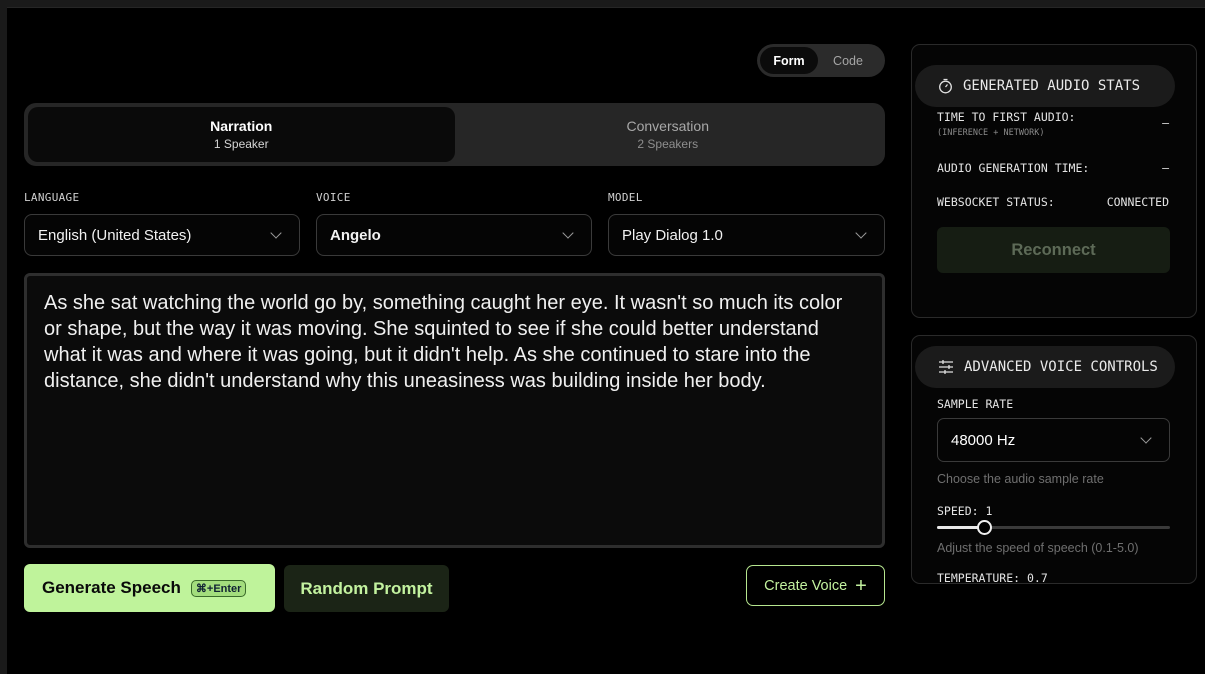 Image resolution: width=1205 pixels, height=674 pixels. I want to click on voice-select: Angelo, so click(454, 235).